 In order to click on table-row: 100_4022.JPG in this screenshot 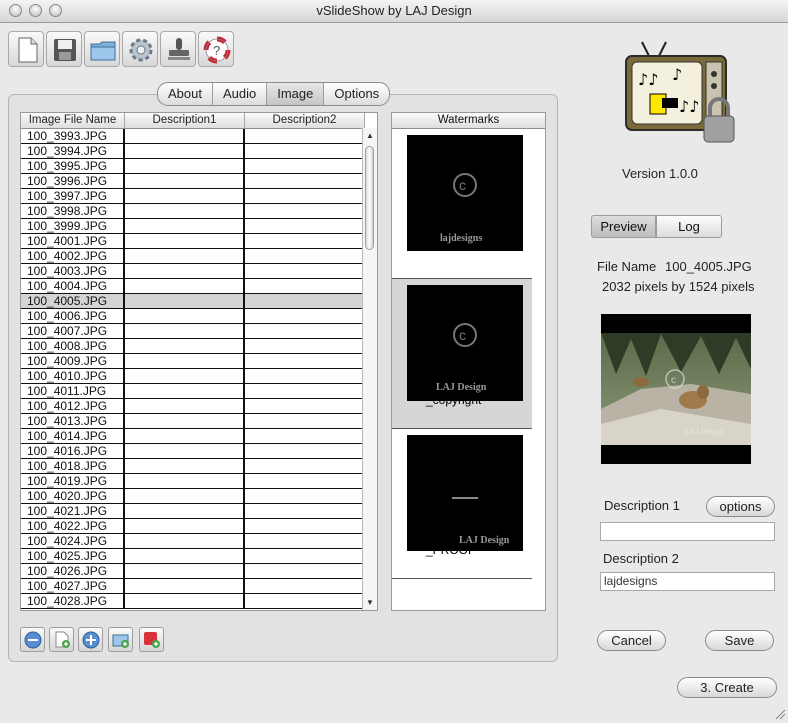, I will do `click(193, 526)`.